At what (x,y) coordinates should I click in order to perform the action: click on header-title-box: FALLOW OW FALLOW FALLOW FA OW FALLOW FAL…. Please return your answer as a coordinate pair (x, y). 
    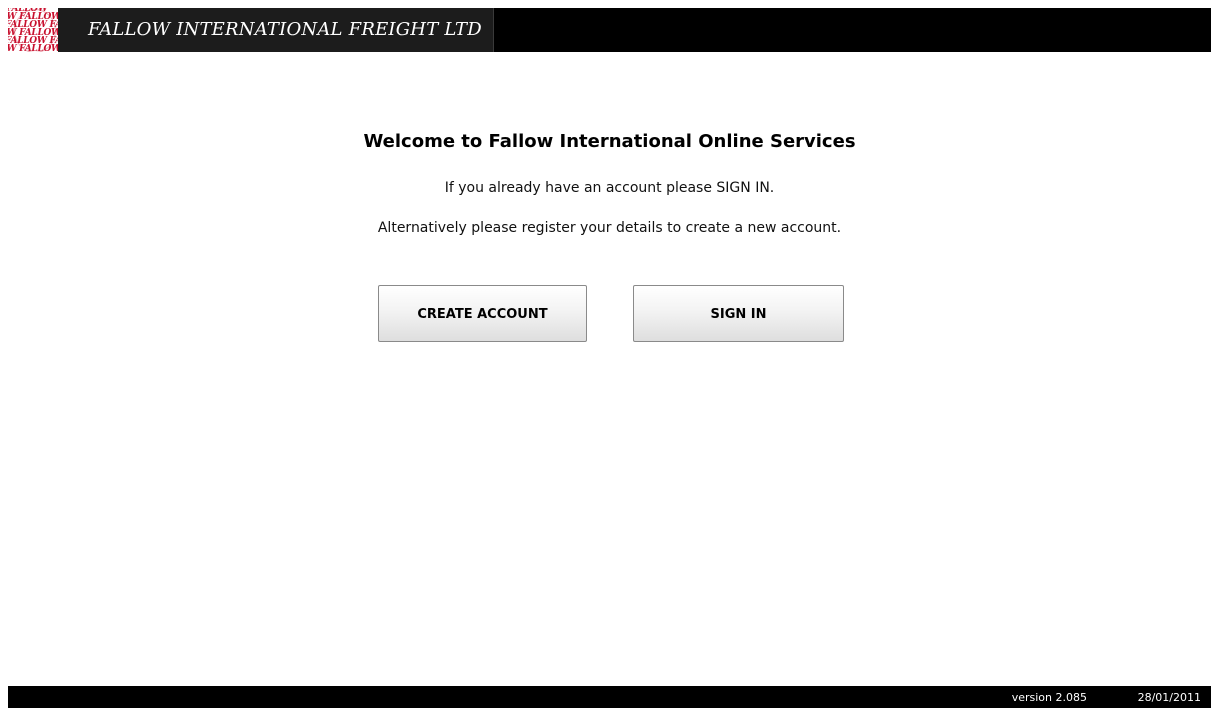
    Looking at the image, I should click on (251, 30).